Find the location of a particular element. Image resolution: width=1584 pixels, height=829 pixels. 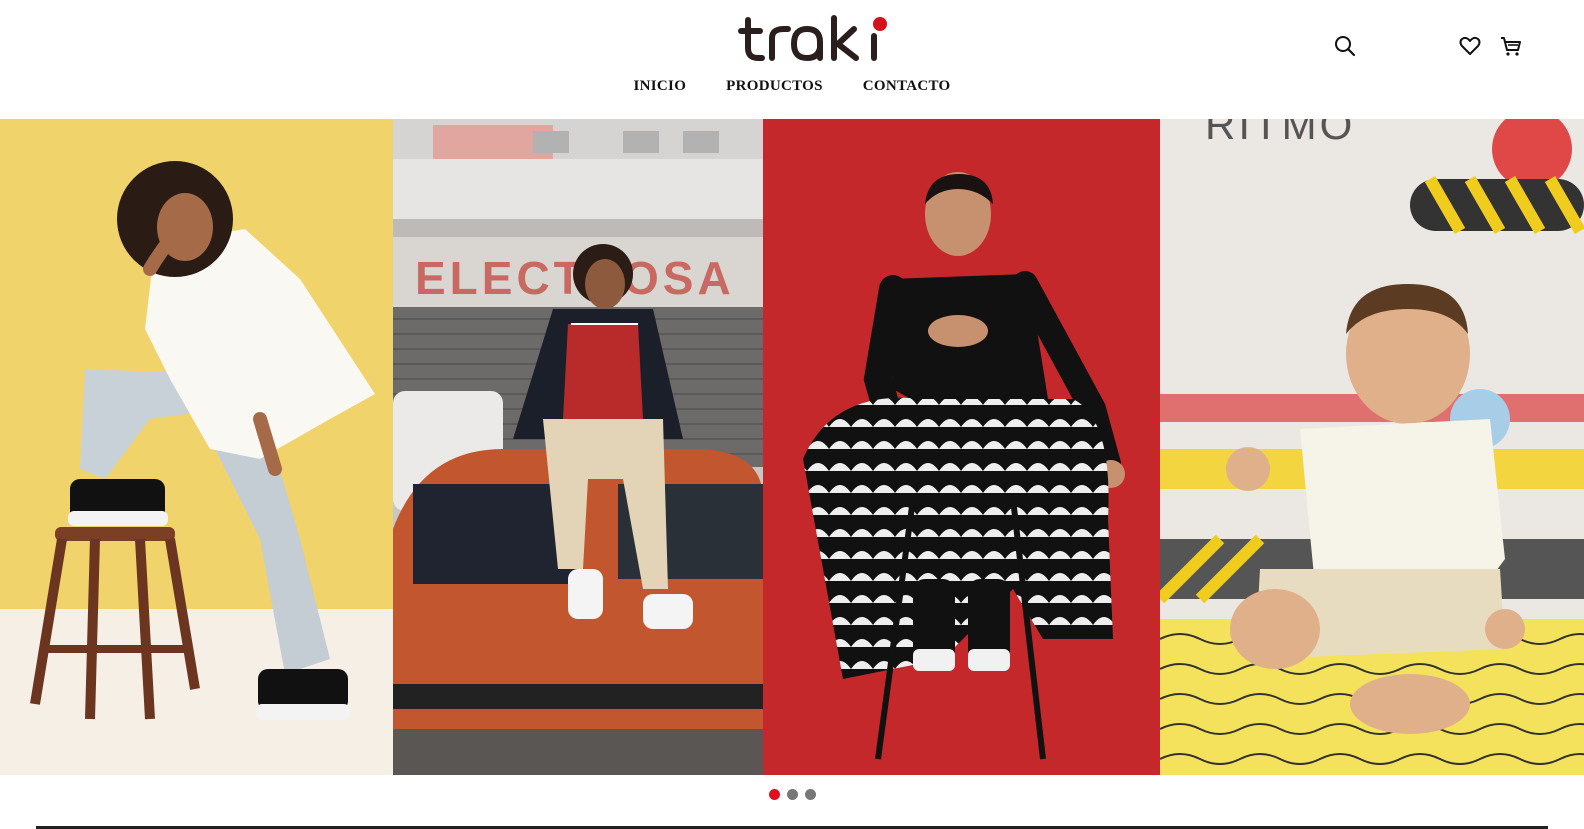

cart-icon is located at coordinates (1511, 46).